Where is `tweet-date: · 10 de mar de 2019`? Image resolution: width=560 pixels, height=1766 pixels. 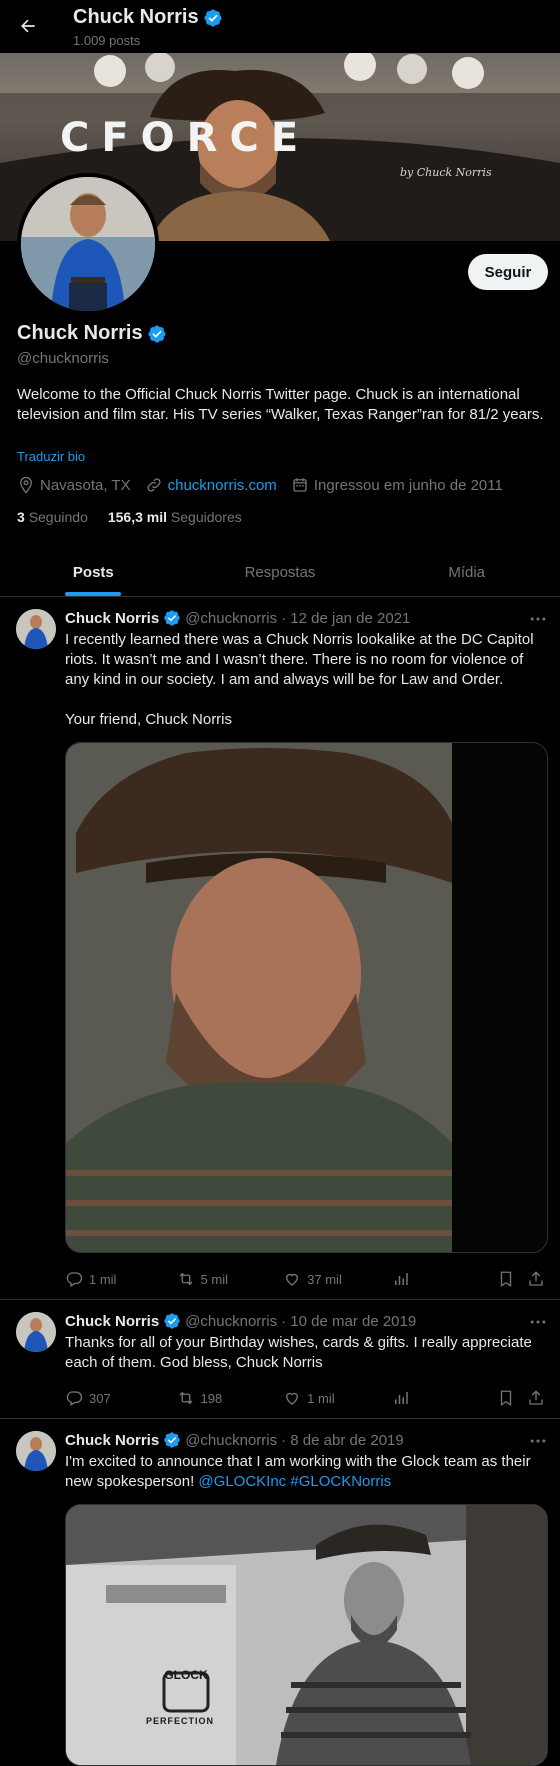 tweet-date: · 10 de mar de 2019 is located at coordinates (348, 1321).